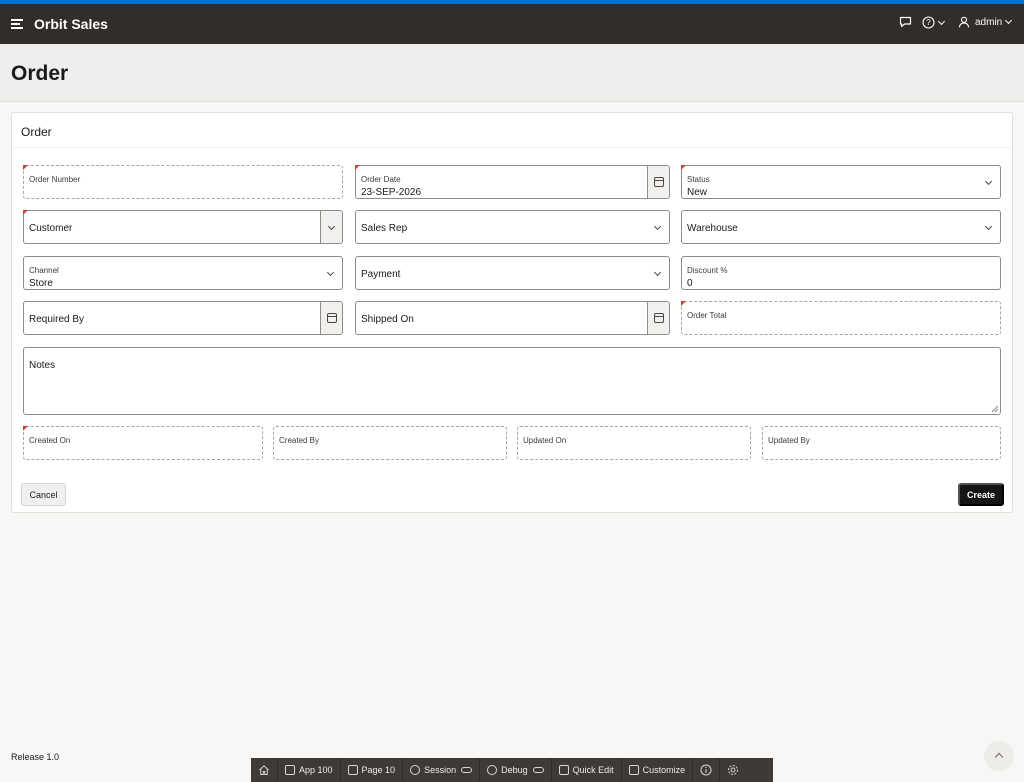 The width and height of the screenshot is (1024, 782). What do you see at coordinates (36, 132) in the screenshot?
I see `region-title: Order` at bounding box center [36, 132].